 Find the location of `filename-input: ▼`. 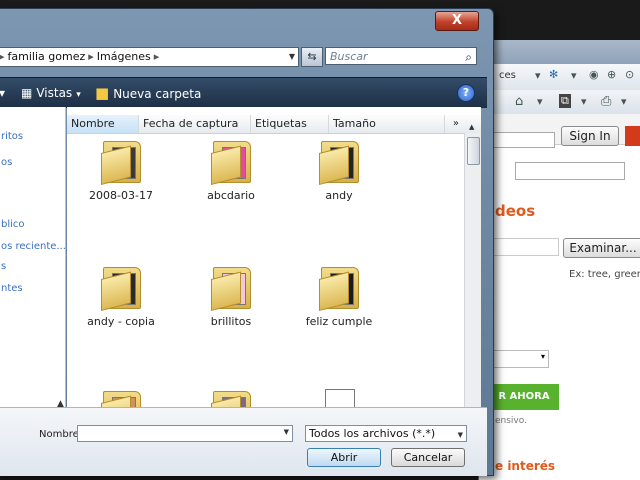

filename-input: ▼ is located at coordinates (185, 433).